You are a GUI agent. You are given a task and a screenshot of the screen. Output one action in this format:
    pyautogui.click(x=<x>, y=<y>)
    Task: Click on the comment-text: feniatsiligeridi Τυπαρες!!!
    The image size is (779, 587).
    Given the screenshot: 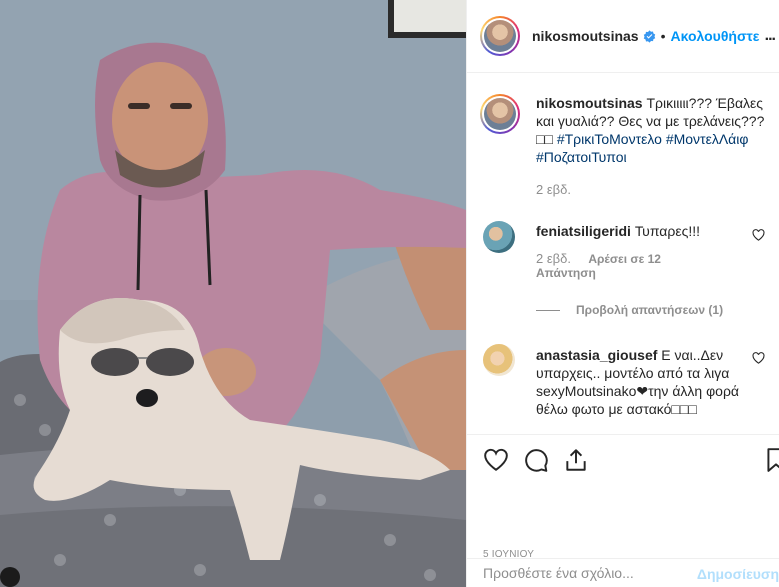 What is the action you would take?
    pyautogui.click(x=653, y=230)
    